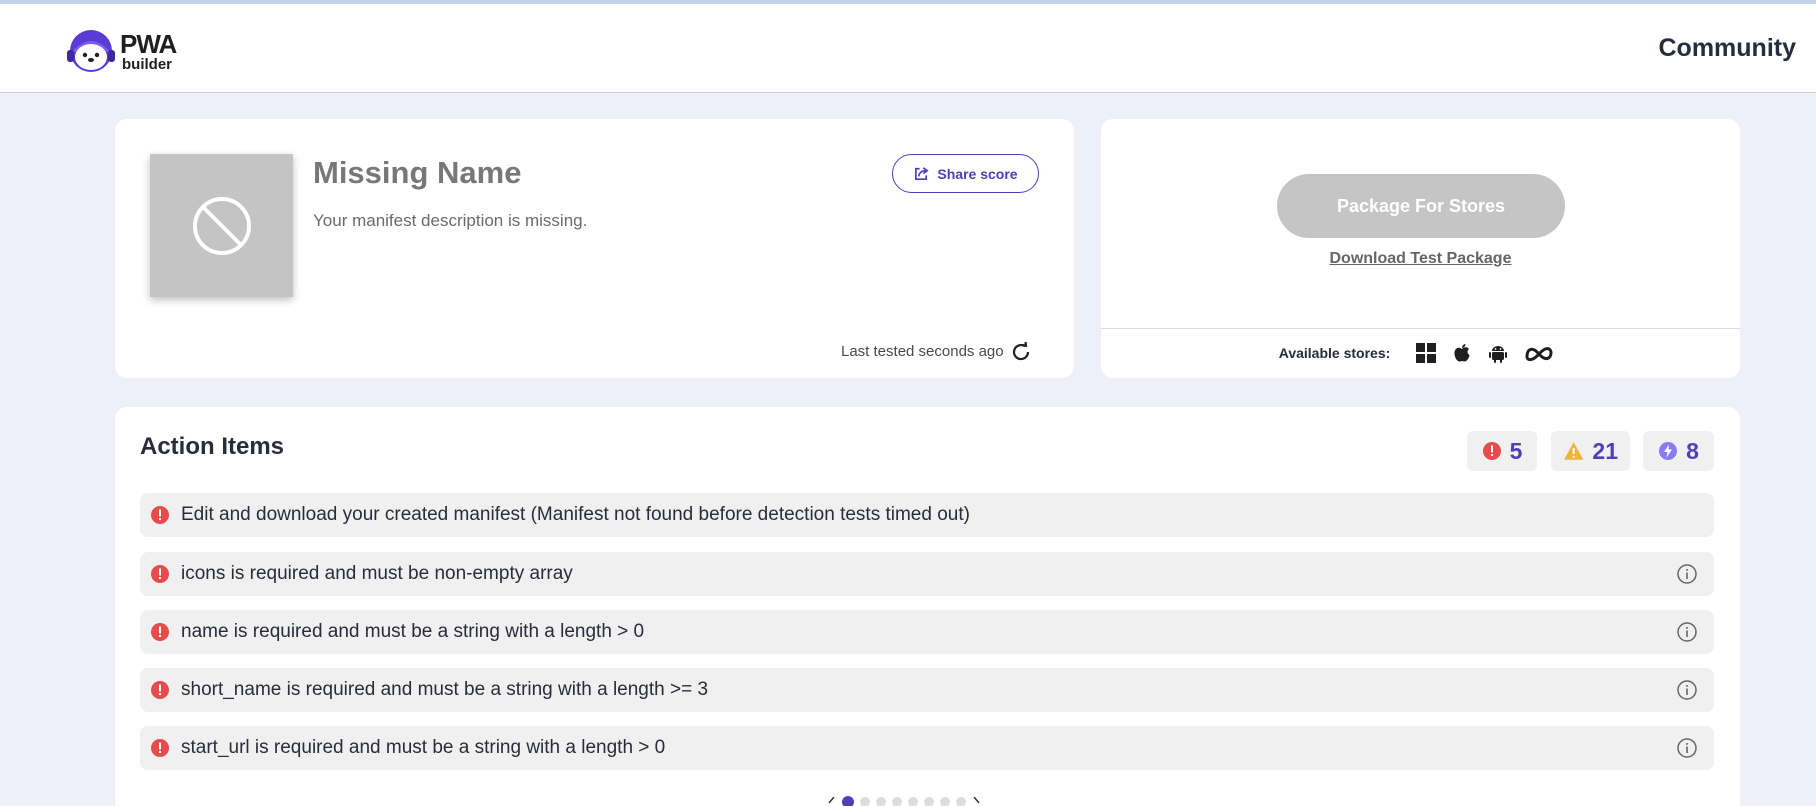 This screenshot has width=1816, height=806. Describe the element at coordinates (1420, 259) in the screenshot. I see `download-test-package-link: Download Test Package` at that location.